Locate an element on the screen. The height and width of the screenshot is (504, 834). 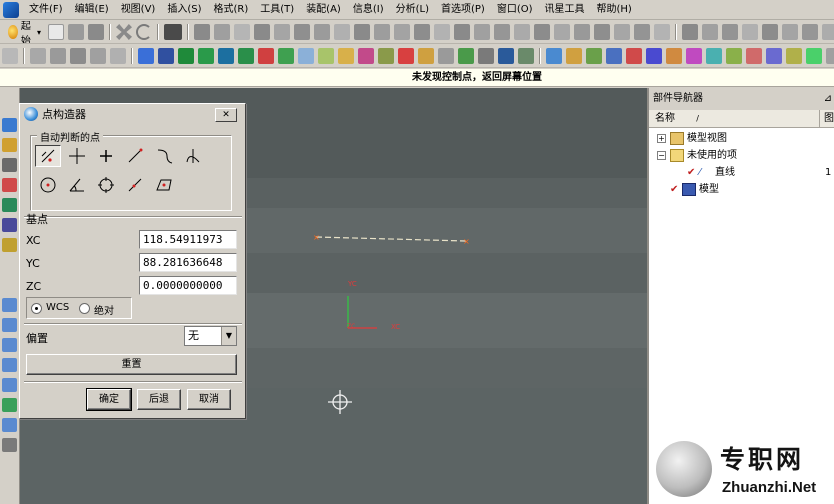
export-icon is located at coordinates (466, 56).